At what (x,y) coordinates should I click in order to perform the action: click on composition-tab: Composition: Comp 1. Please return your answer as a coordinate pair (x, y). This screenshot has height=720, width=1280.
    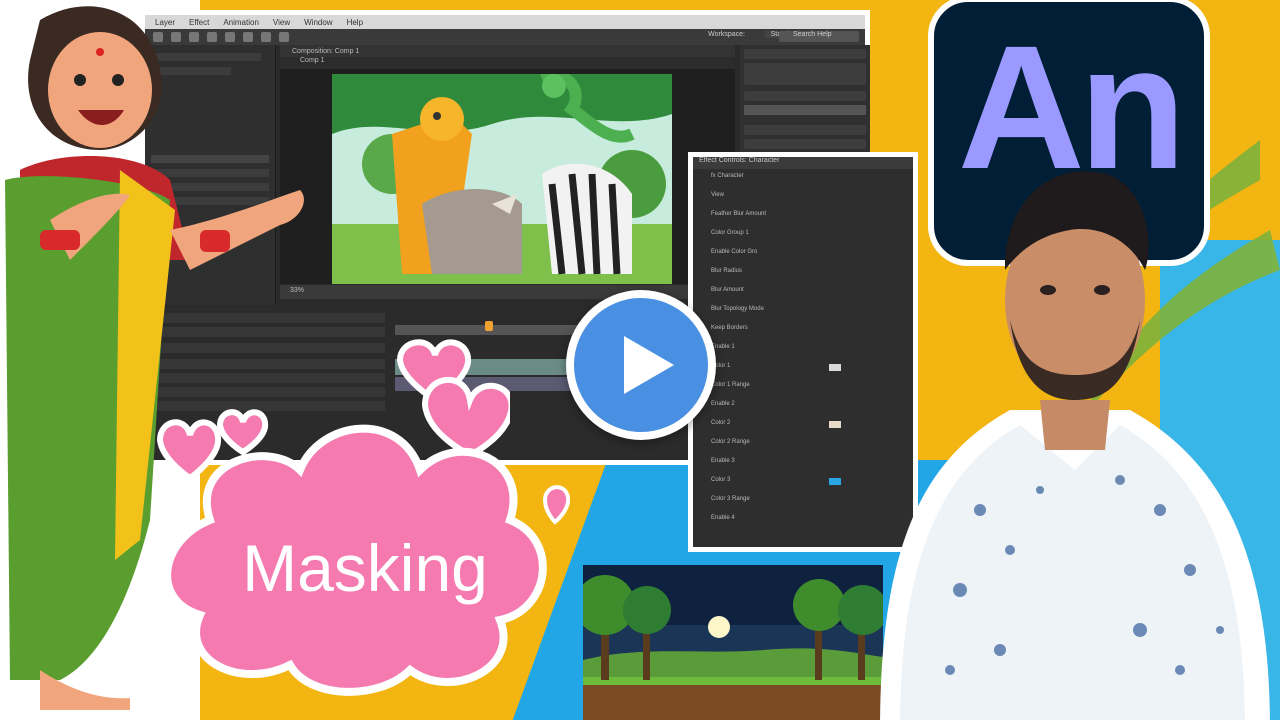
    Looking at the image, I should click on (507, 51).